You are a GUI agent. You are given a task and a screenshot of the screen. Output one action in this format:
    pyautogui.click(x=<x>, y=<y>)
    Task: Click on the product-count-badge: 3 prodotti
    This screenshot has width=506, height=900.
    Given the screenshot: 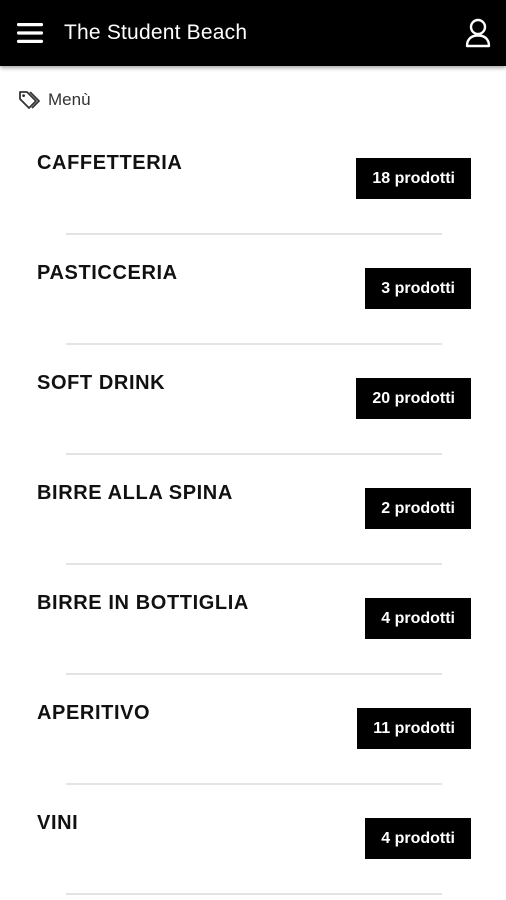 What is the action you would take?
    pyautogui.click(x=418, y=288)
    